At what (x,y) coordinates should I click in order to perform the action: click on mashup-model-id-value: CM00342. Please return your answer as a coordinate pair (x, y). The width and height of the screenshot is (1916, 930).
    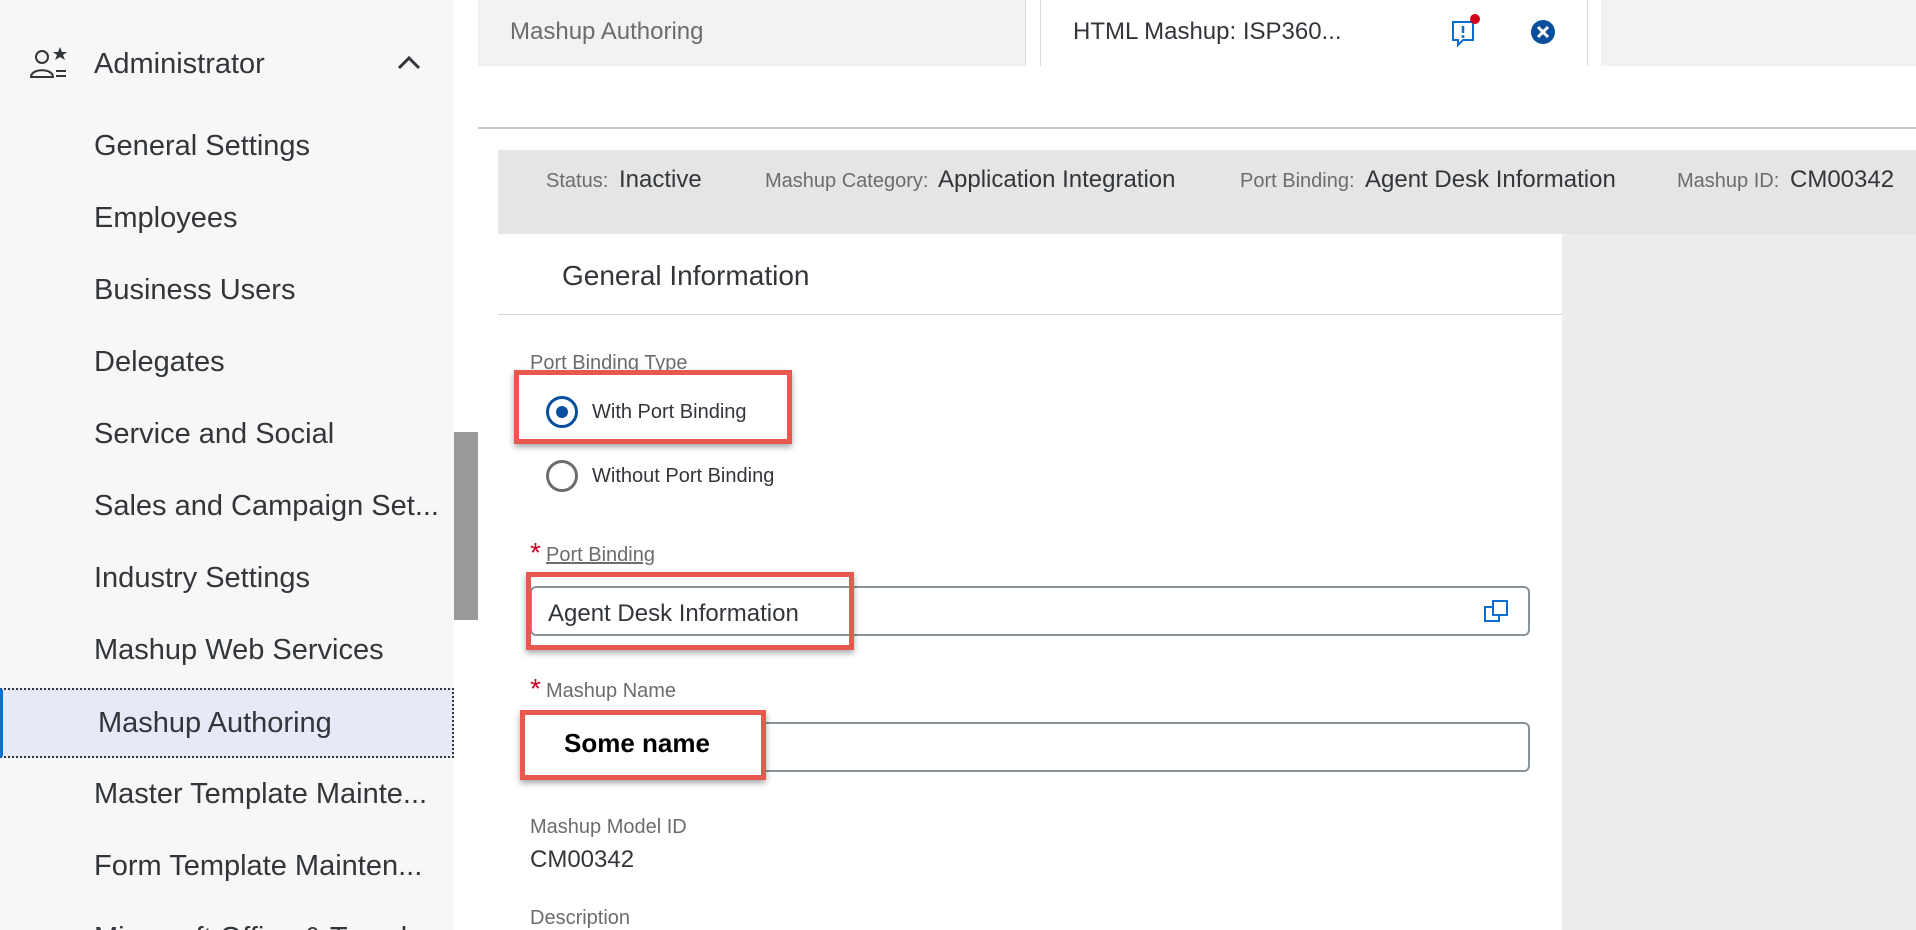
    Looking at the image, I should click on (582, 859).